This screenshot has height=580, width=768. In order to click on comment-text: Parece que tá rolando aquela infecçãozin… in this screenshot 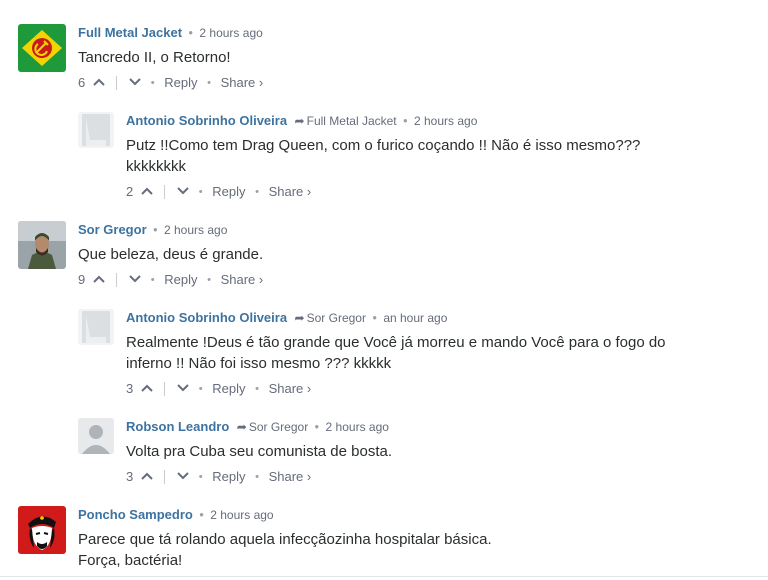, I will do `click(408, 550)`.